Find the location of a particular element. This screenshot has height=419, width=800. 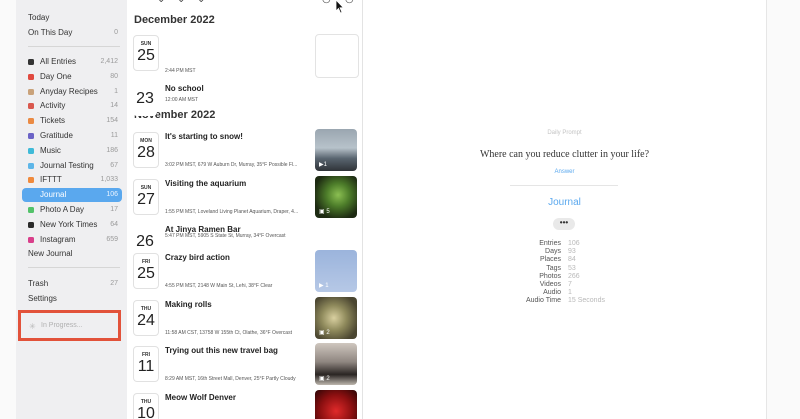

entry-date-badge: SUN 27 is located at coordinates (146, 197).